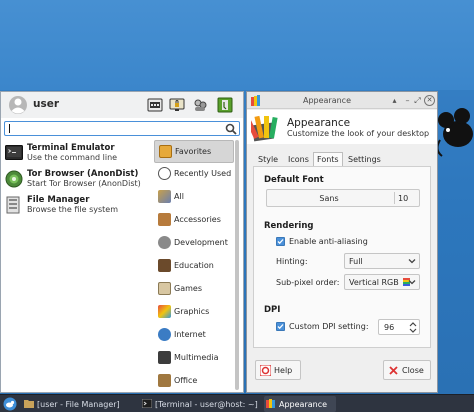 The width and height of the screenshot is (474, 412). I want to click on category-education: Education, so click(194, 266).